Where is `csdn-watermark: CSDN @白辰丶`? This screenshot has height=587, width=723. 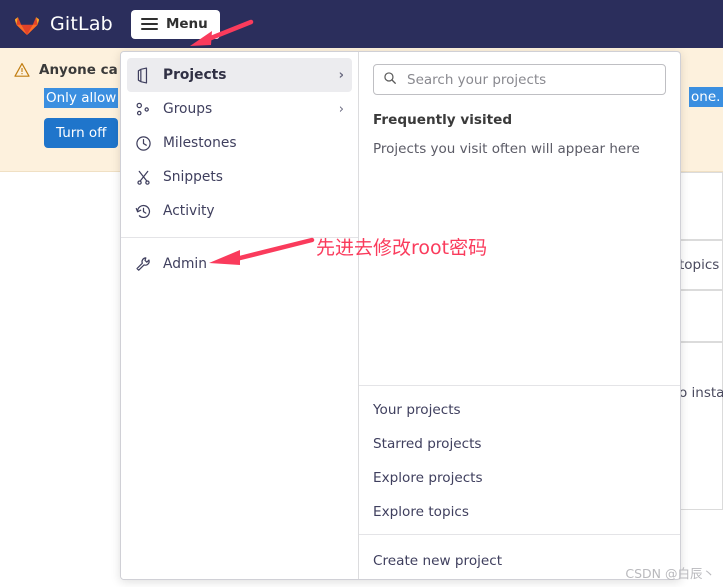
csdn-watermark: CSDN @白辰丶 is located at coordinates (670, 573).